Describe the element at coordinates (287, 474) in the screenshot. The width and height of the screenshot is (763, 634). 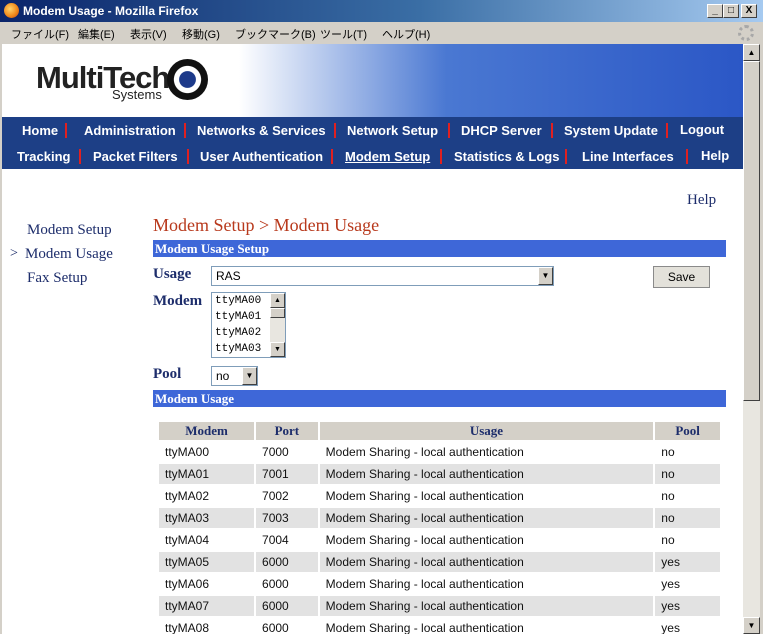
I see `cell-port: 7001` at that location.